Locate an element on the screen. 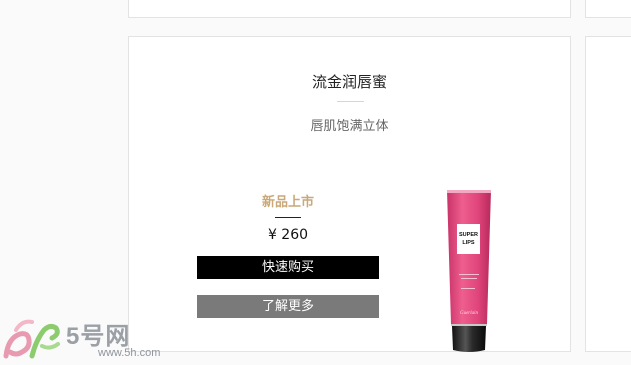 This screenshot has width=631, height=365. tube-label-line-1: SUPER is located at coordinates (468, 235).